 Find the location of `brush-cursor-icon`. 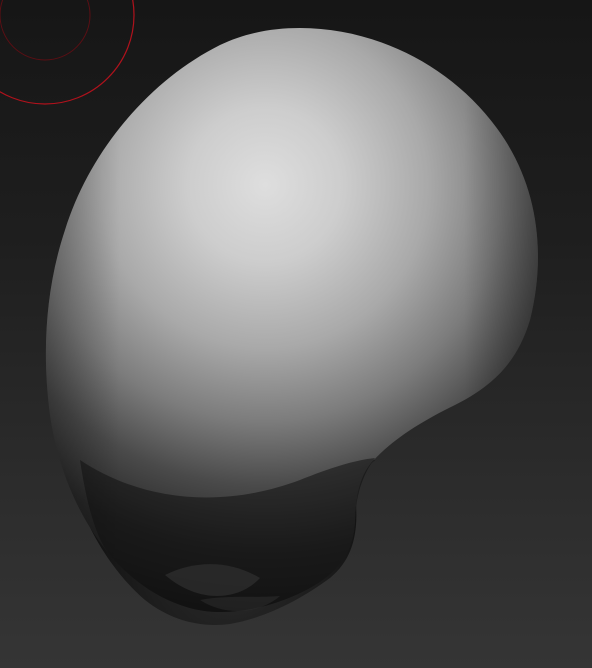

brush-cursor-icon is located at coordinates (67, 52).